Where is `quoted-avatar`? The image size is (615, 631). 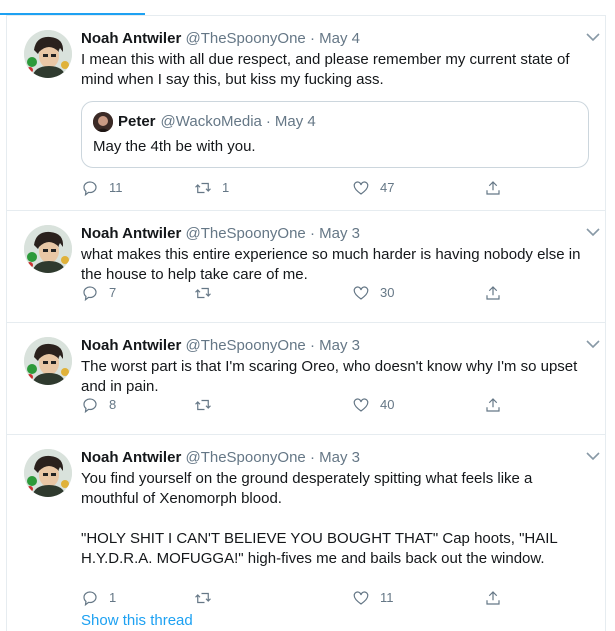
quoted-avatar is located at coordinates (103, 122).